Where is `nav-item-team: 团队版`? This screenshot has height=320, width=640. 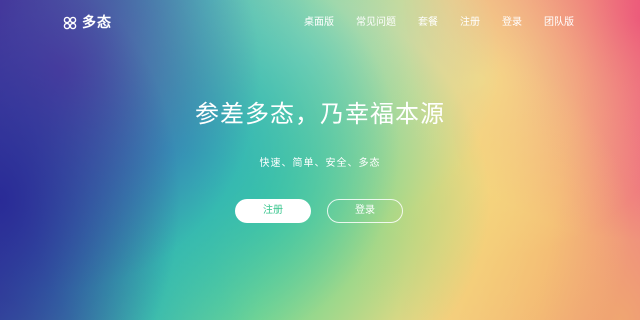 nav-item-team: 团队版 is located at coordinates (559, 23).